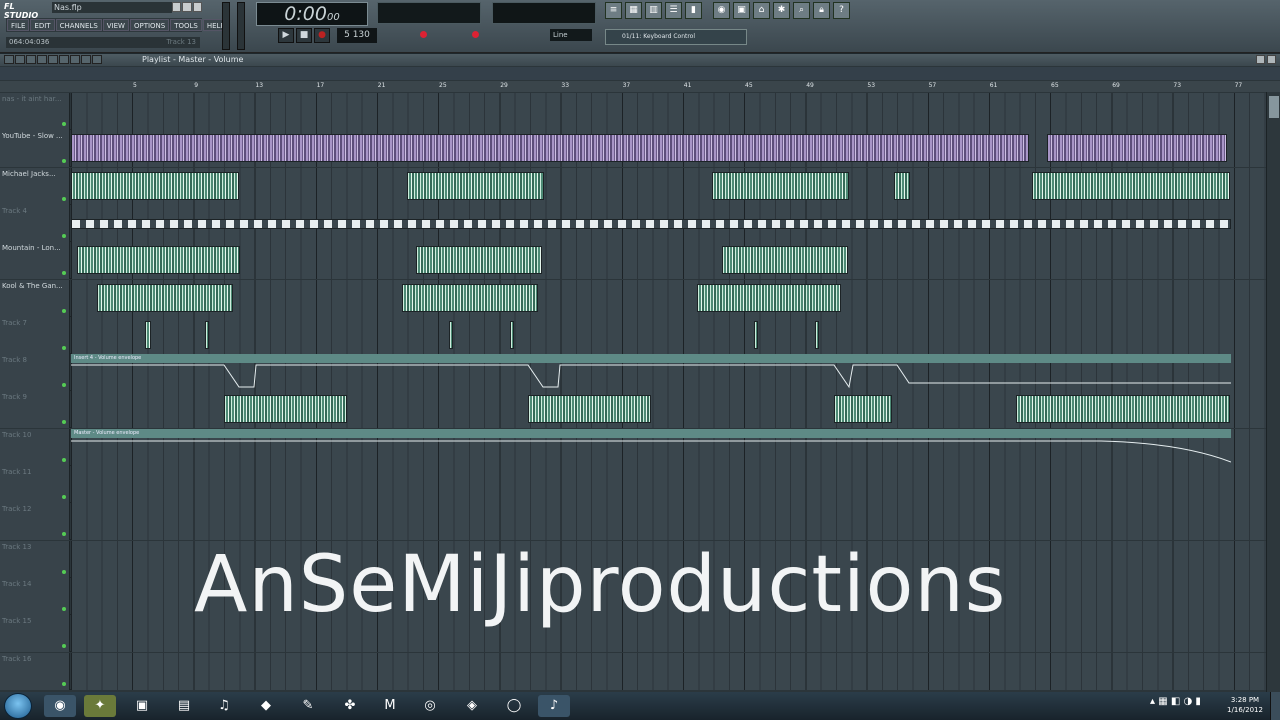 This screenshot has height=720, width=1280. Describe the element at coordinates (42, 25) in the screenshot. I see `menu-edit: EDIT` at that location.